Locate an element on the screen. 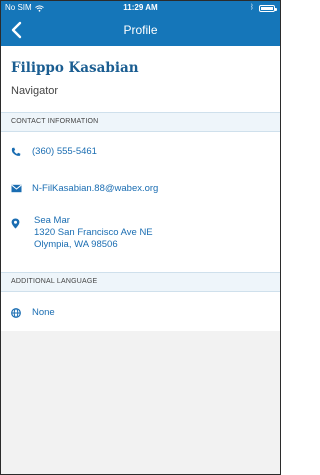 This screenshot has width=320, height=475. address-line-1: Sea Mar is located at coordinates (52, 221).